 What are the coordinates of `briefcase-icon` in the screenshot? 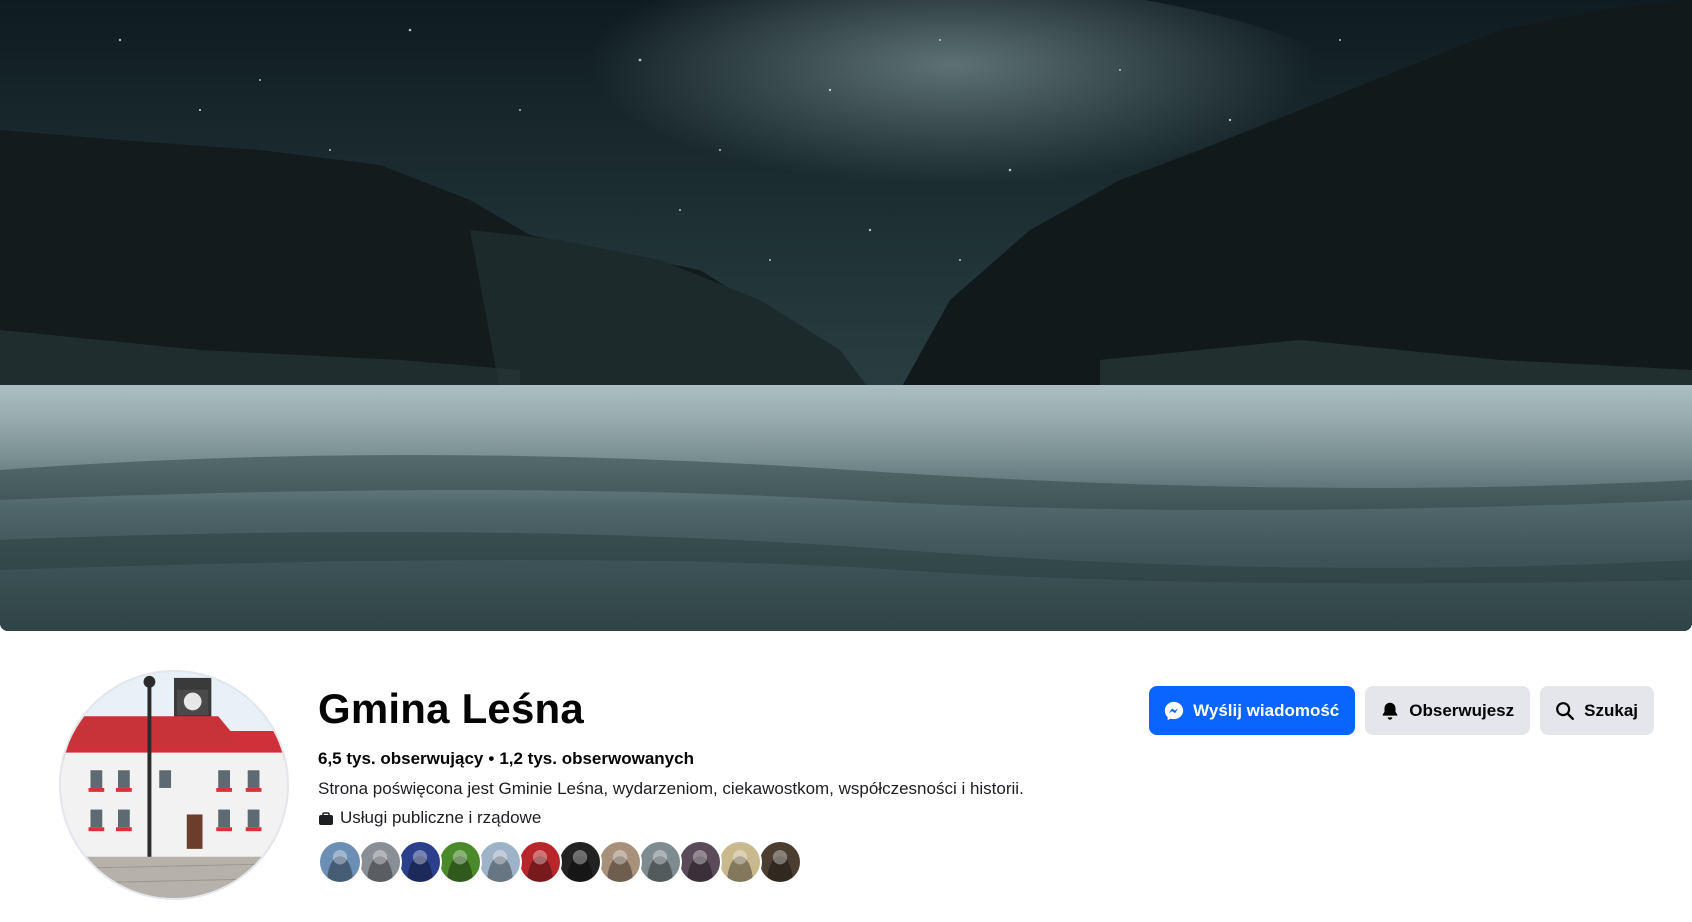 It's located at (326, 818).